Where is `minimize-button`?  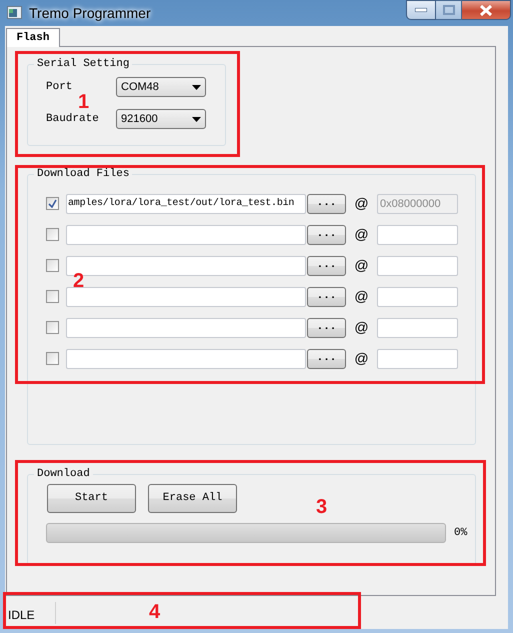
minimize-button is located at coordinates (421, 10).